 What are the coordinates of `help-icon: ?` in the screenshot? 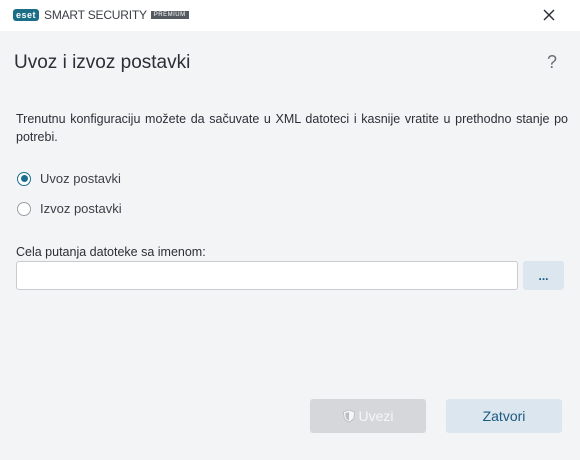 It's located at (552, 62).